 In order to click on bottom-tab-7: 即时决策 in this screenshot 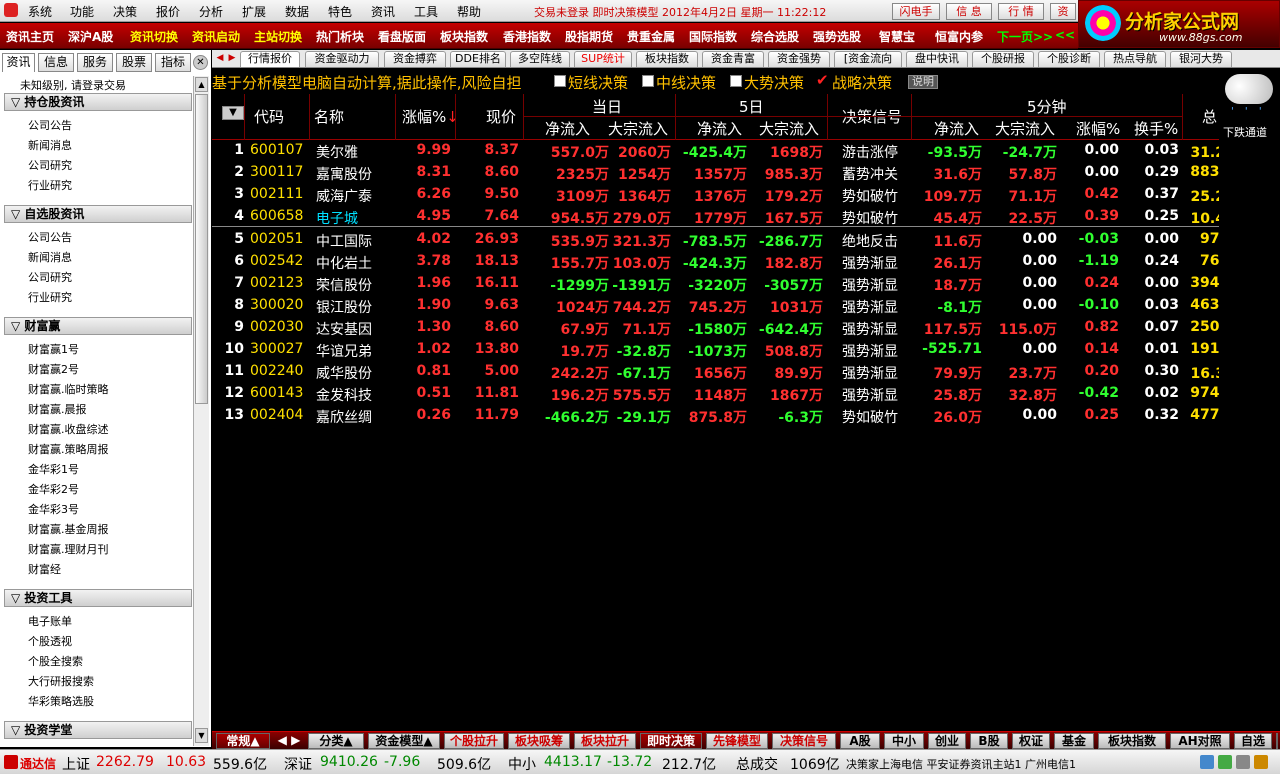, I will do `click(671, 741)`.